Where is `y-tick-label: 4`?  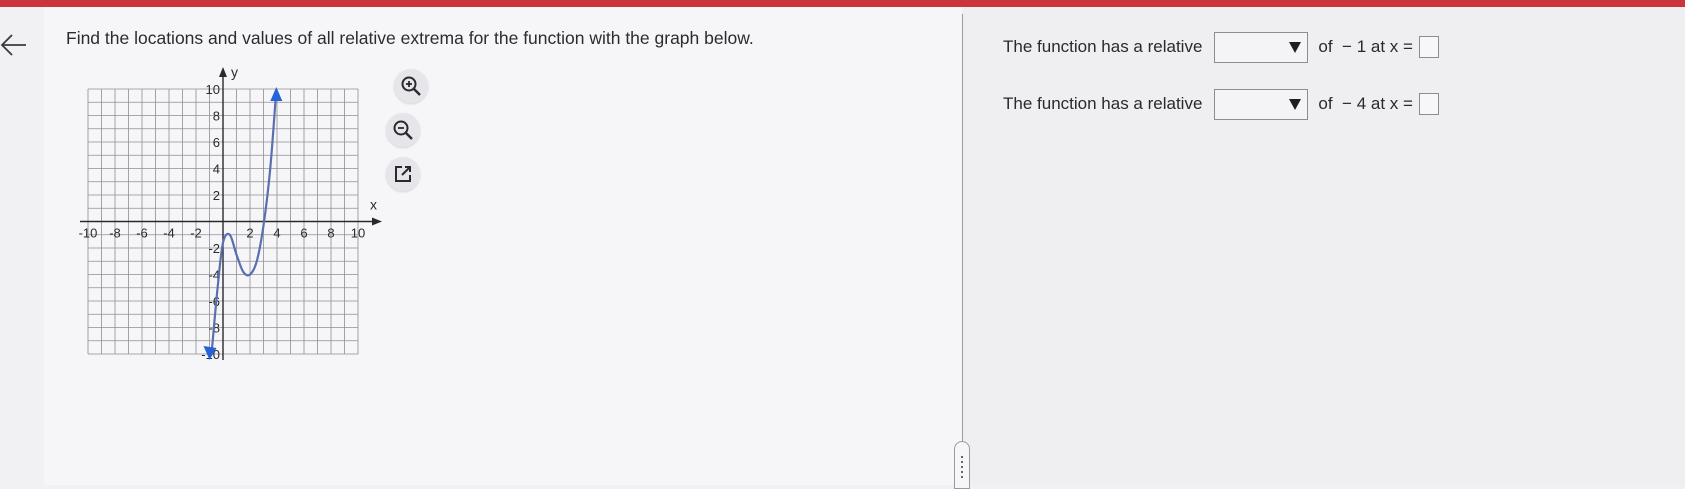 y-tick-label: 4 is located at coordinates (216, 169).